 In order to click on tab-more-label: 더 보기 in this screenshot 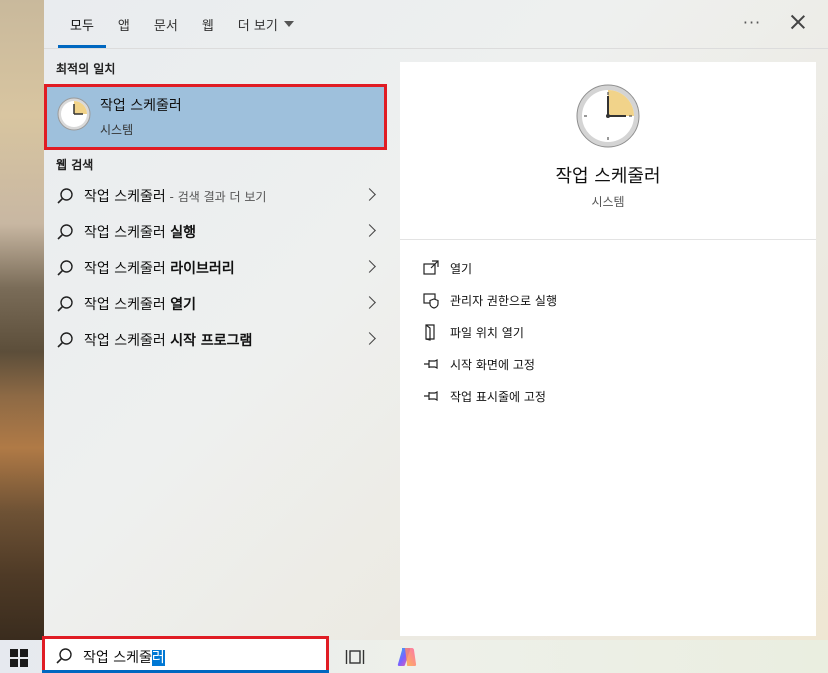, I will do `click(257, 26)`.